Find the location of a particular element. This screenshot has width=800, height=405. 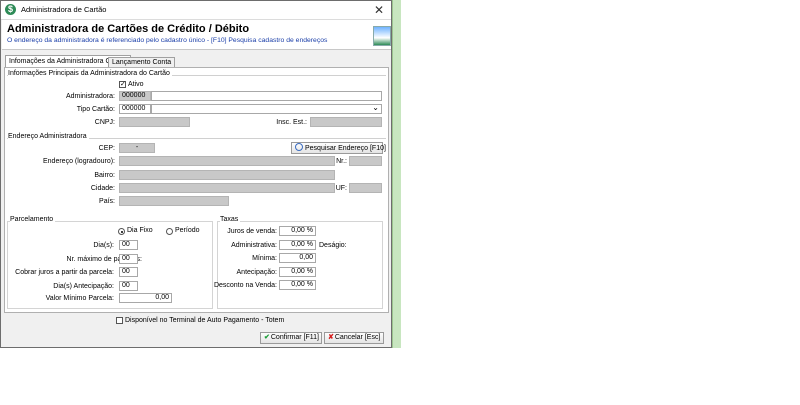

cep-field: - is located at coordinates (137, 148).